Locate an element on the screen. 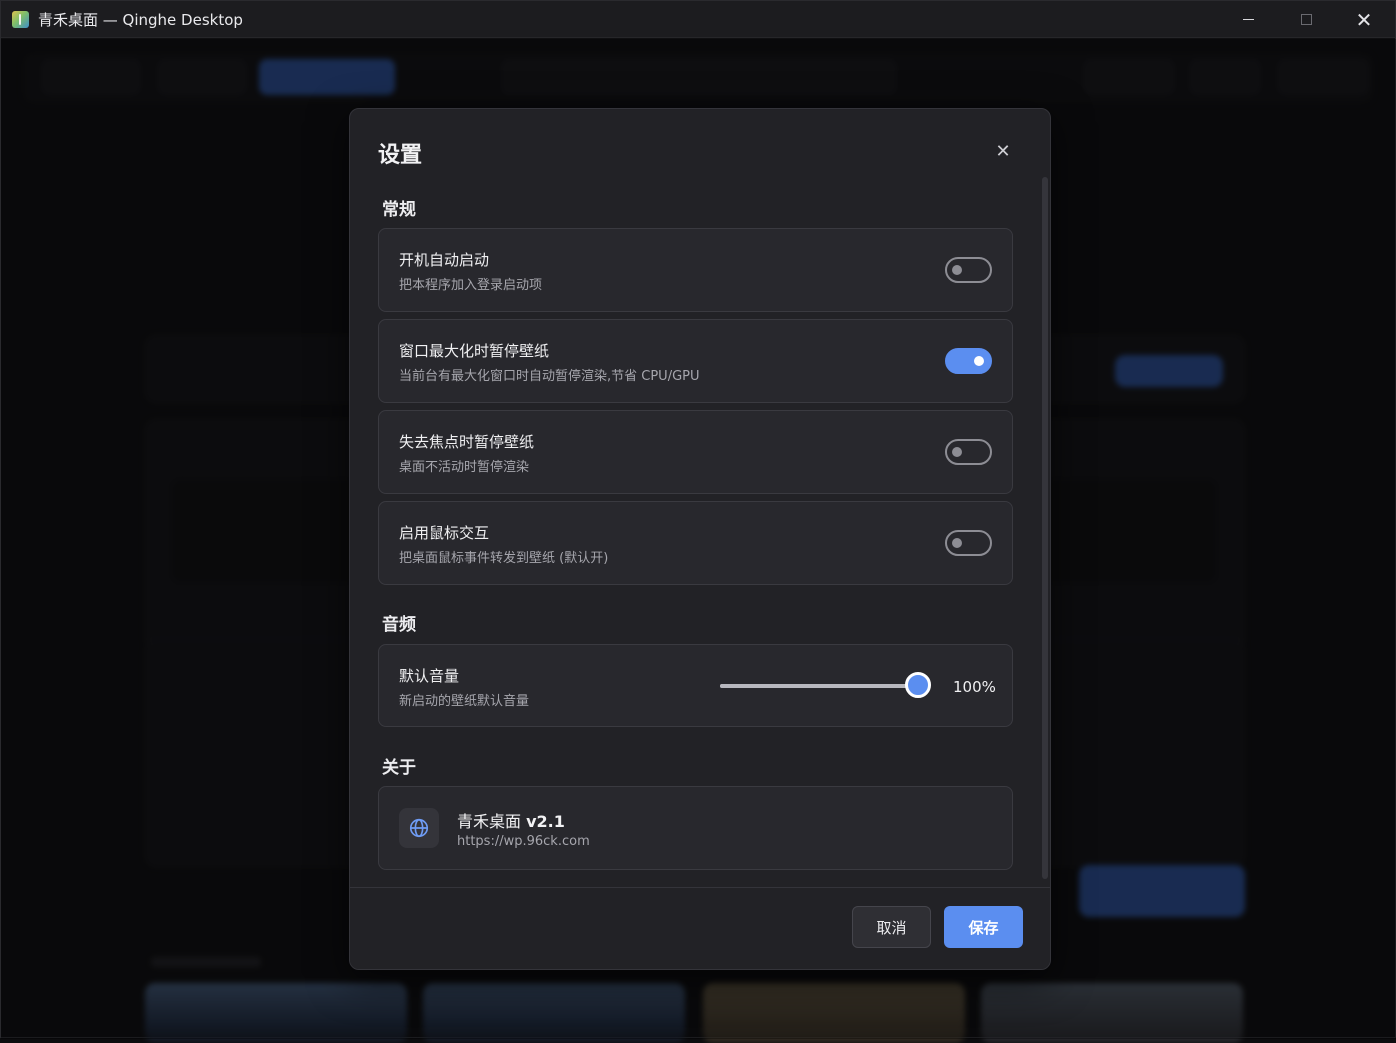 The width and height of the screenshot is (1396, 1043). dialog-footer: 取消 保存 is located at coordinates (700, 928).